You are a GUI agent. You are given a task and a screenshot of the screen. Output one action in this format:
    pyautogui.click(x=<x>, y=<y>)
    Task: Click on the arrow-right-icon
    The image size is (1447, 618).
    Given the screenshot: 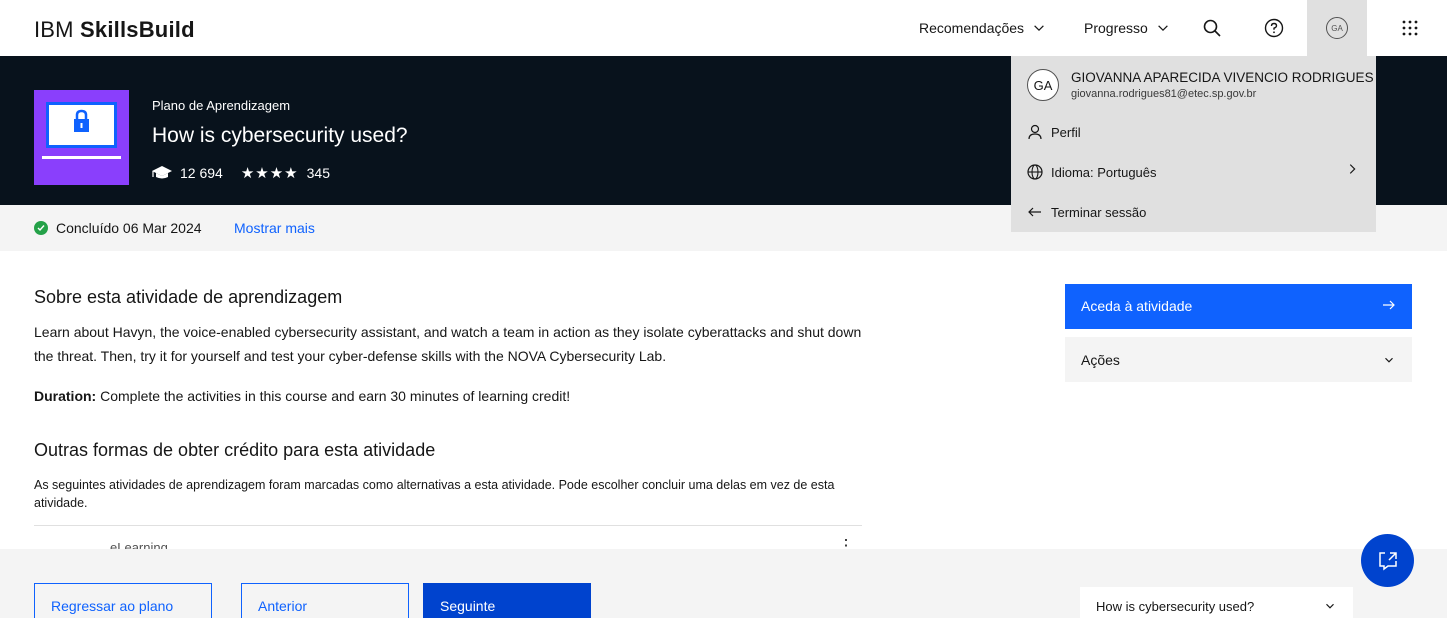 What is the action you would take?
    pyautogui.click(x=1389, y=305)
    